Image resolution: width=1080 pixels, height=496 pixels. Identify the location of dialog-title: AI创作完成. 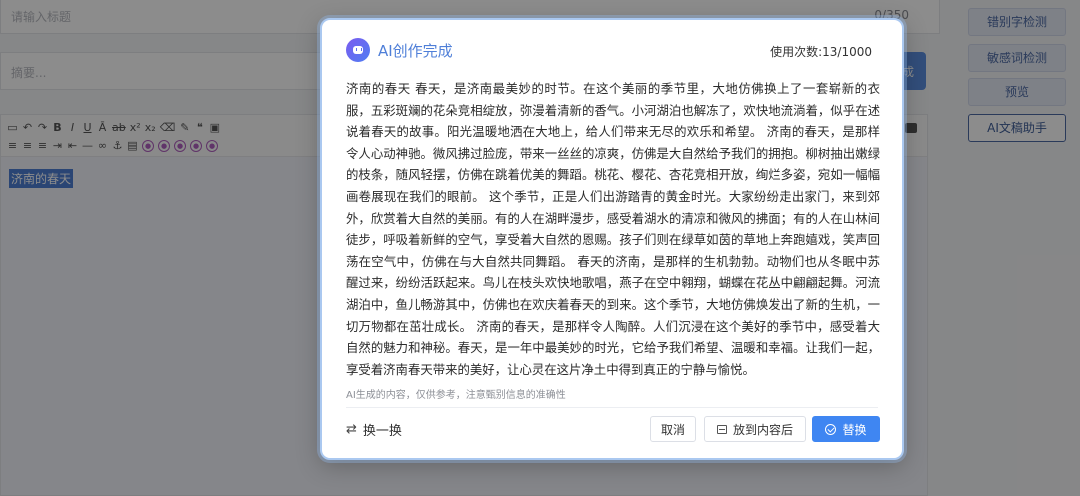
(415, 51).